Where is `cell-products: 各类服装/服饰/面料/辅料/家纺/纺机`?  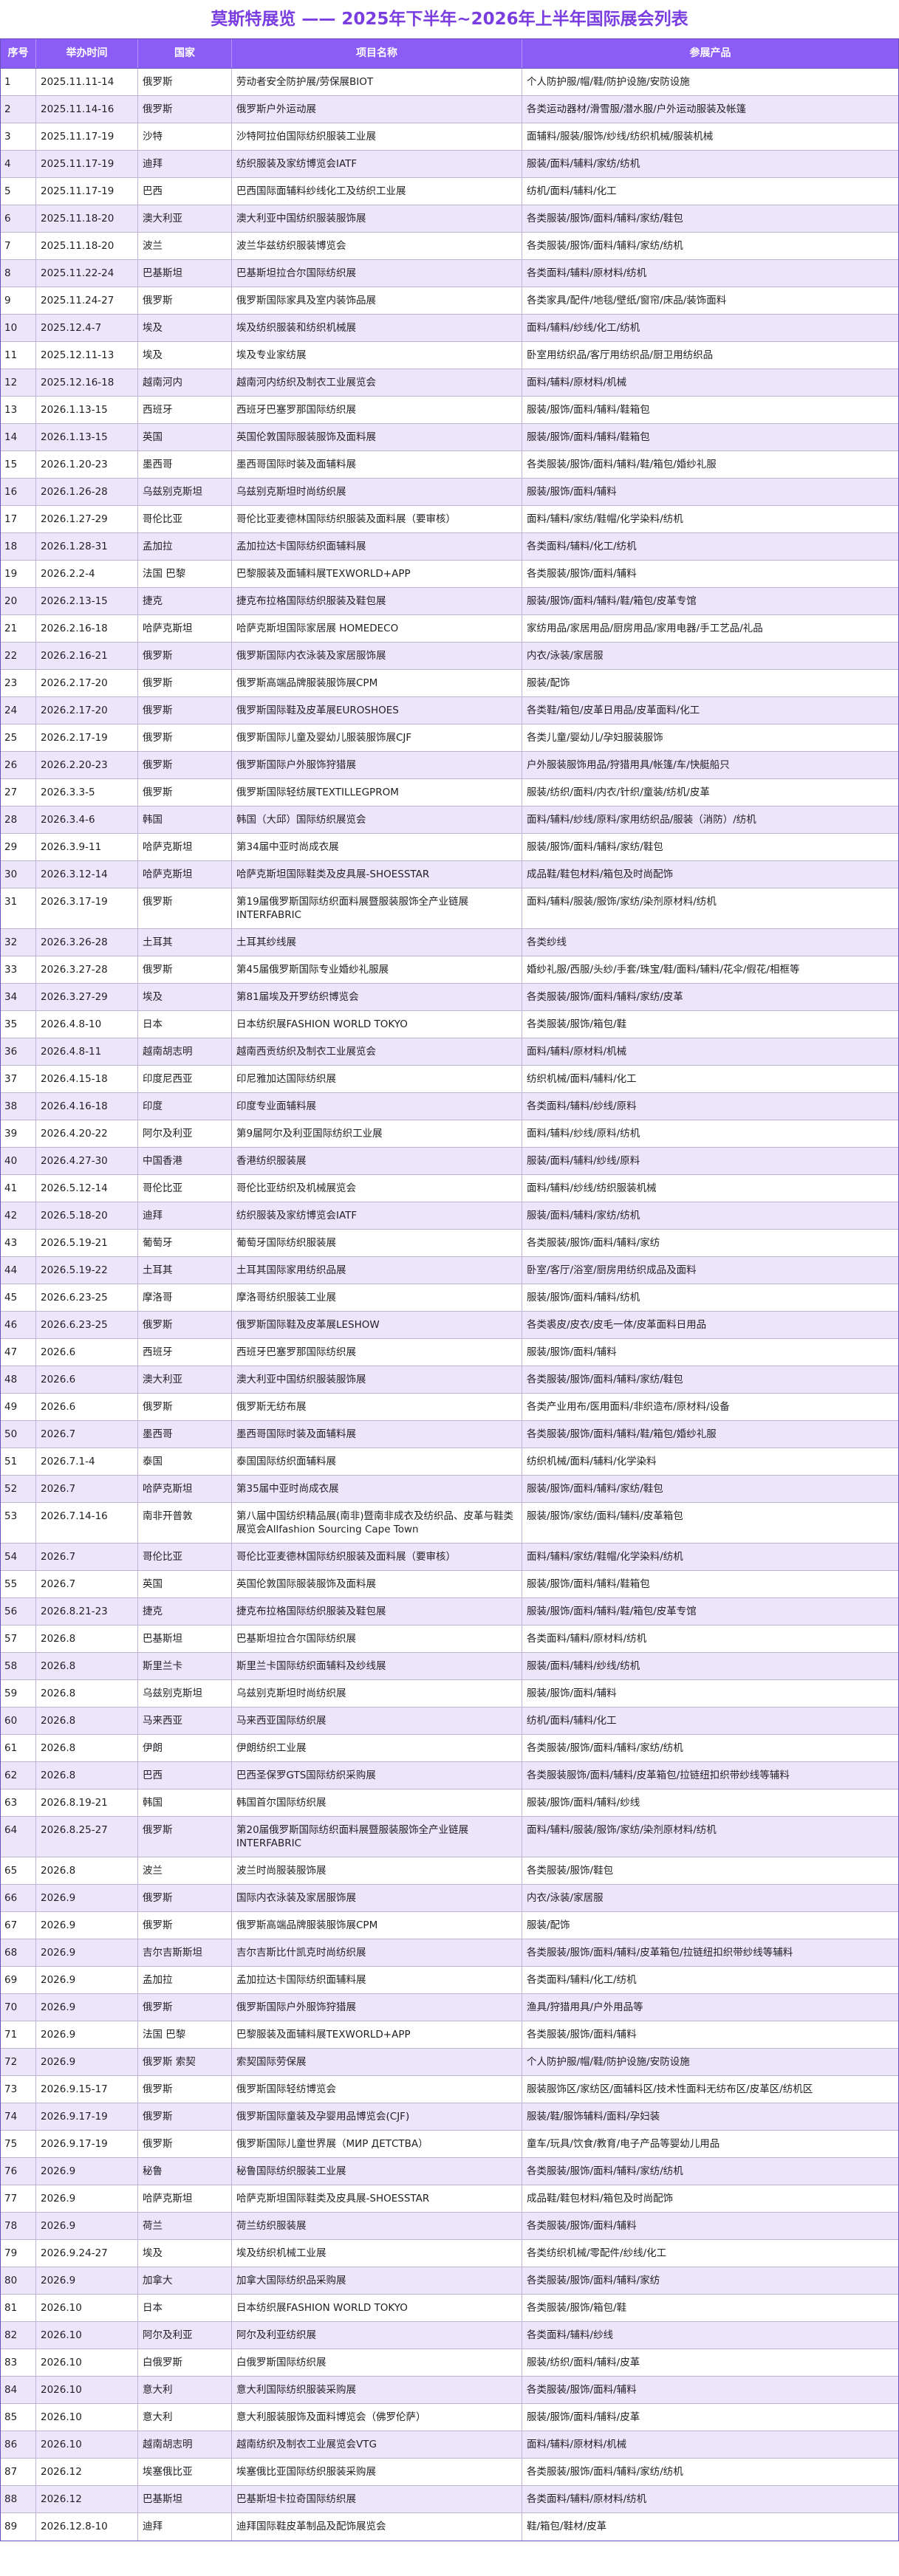
cell-products: 各类服装/服饰/面料/辅料/家纺/纺机 is located at coordinates (605, 1748).